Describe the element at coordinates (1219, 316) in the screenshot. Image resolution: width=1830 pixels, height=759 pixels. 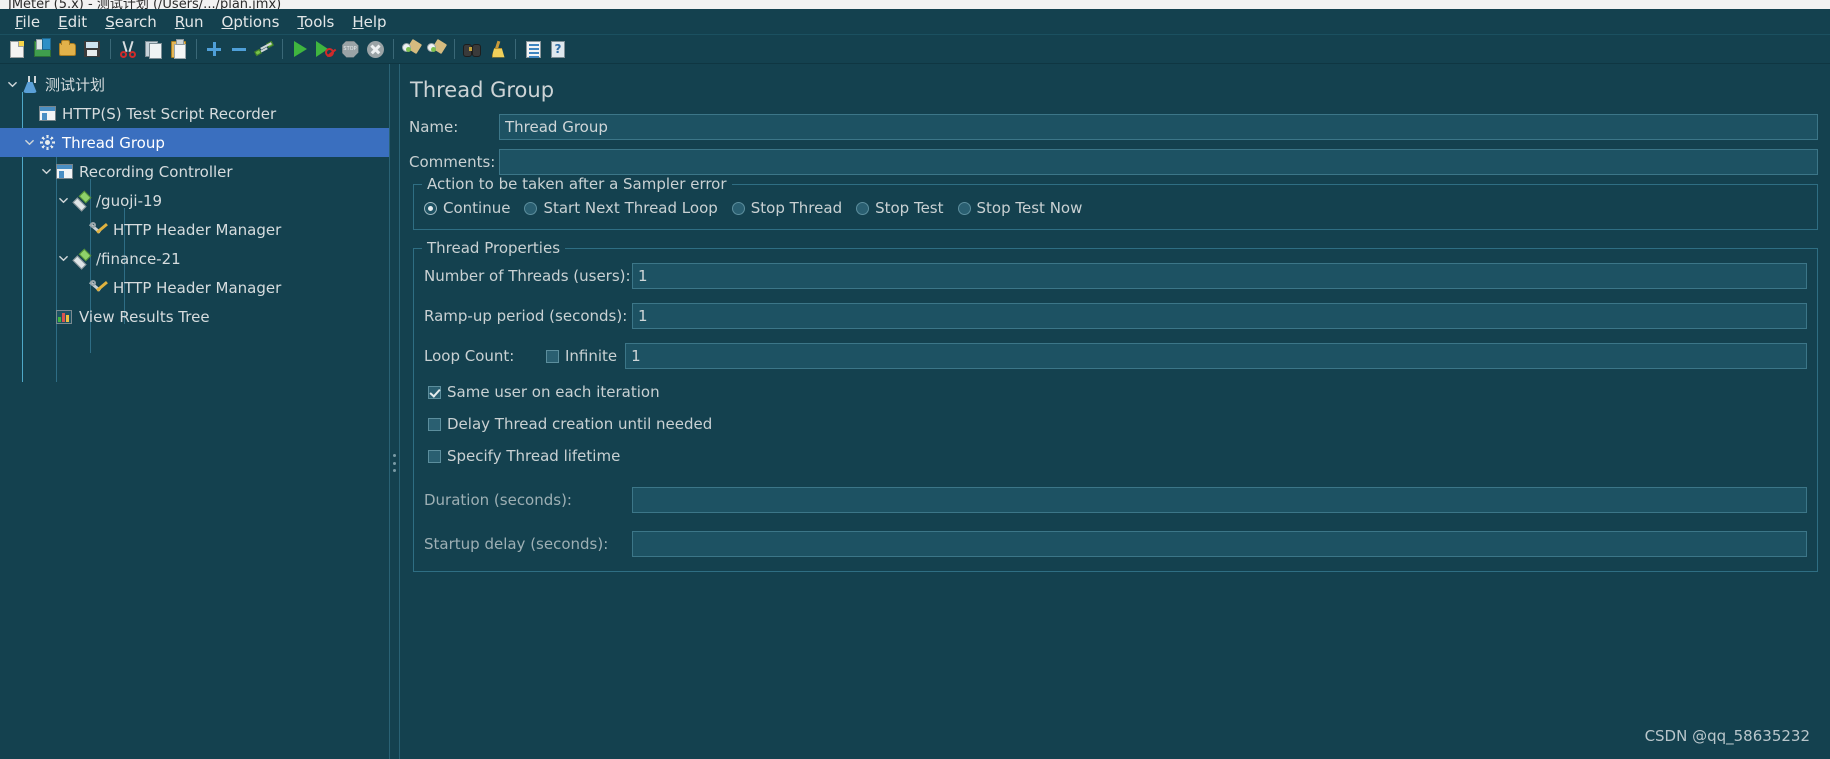
I see `ramp-up-input` at that location.